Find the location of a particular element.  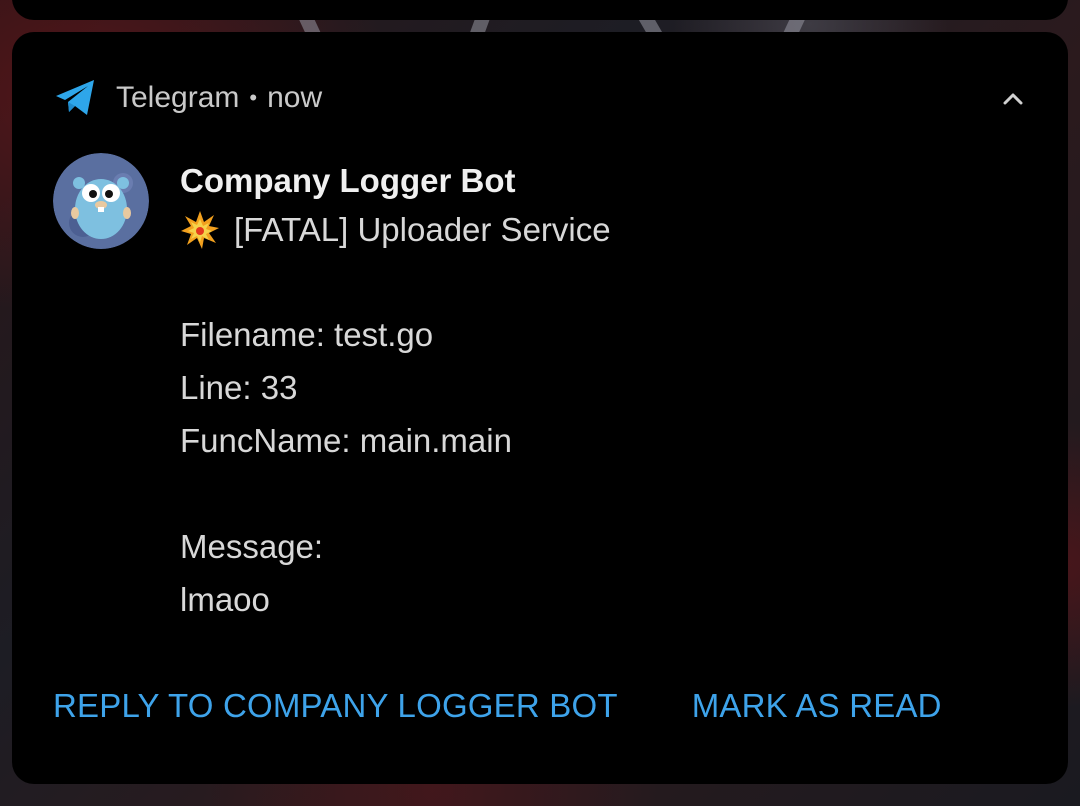

mark-as-read-button: MARK AS READ is located at coordinates (817, 706).